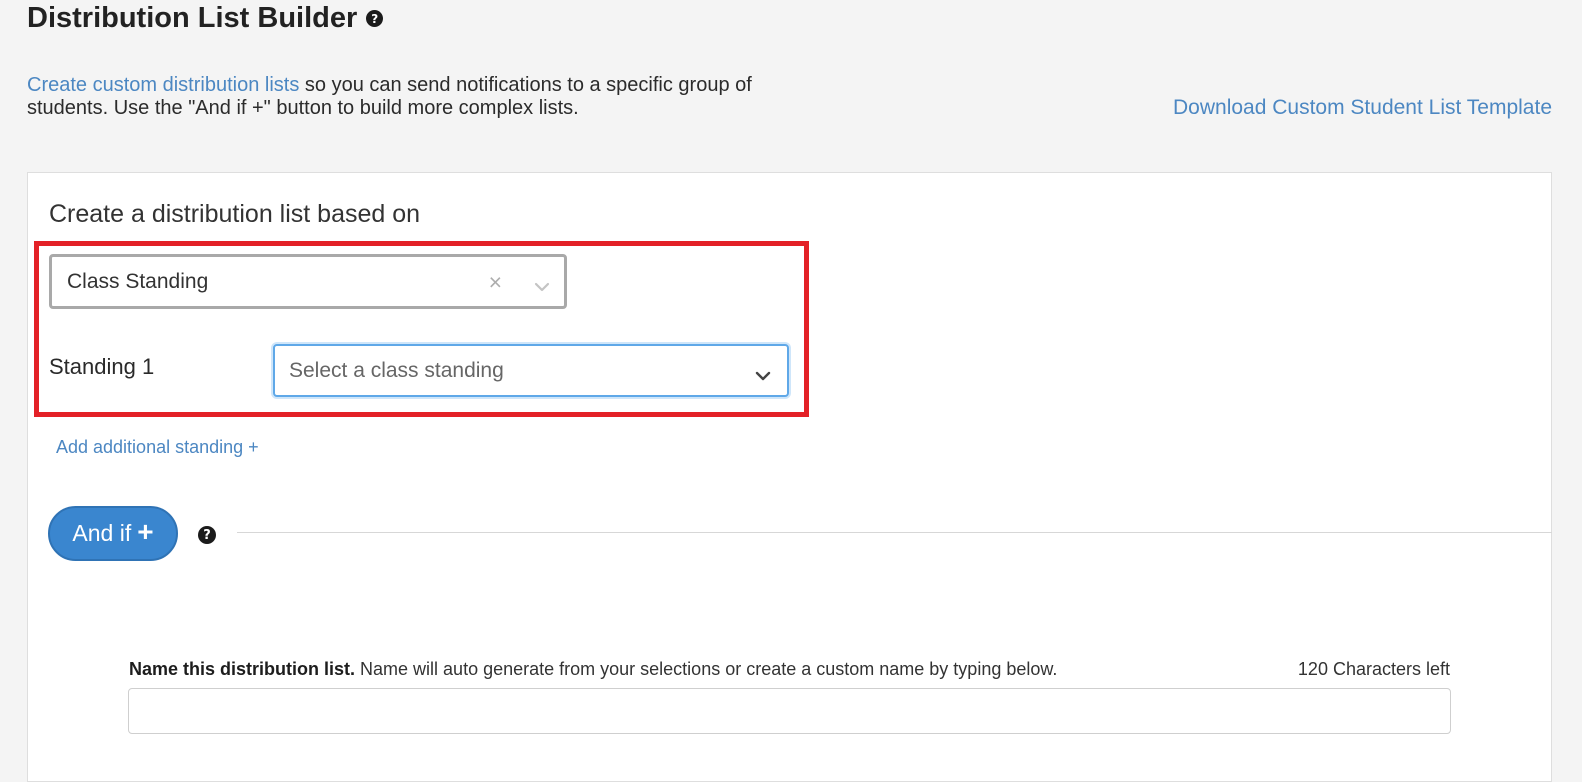  Describe the element at coordinates (242, 669) in the screenshot. I see `name-list-label-bold: Name this distribution list.` at that location.